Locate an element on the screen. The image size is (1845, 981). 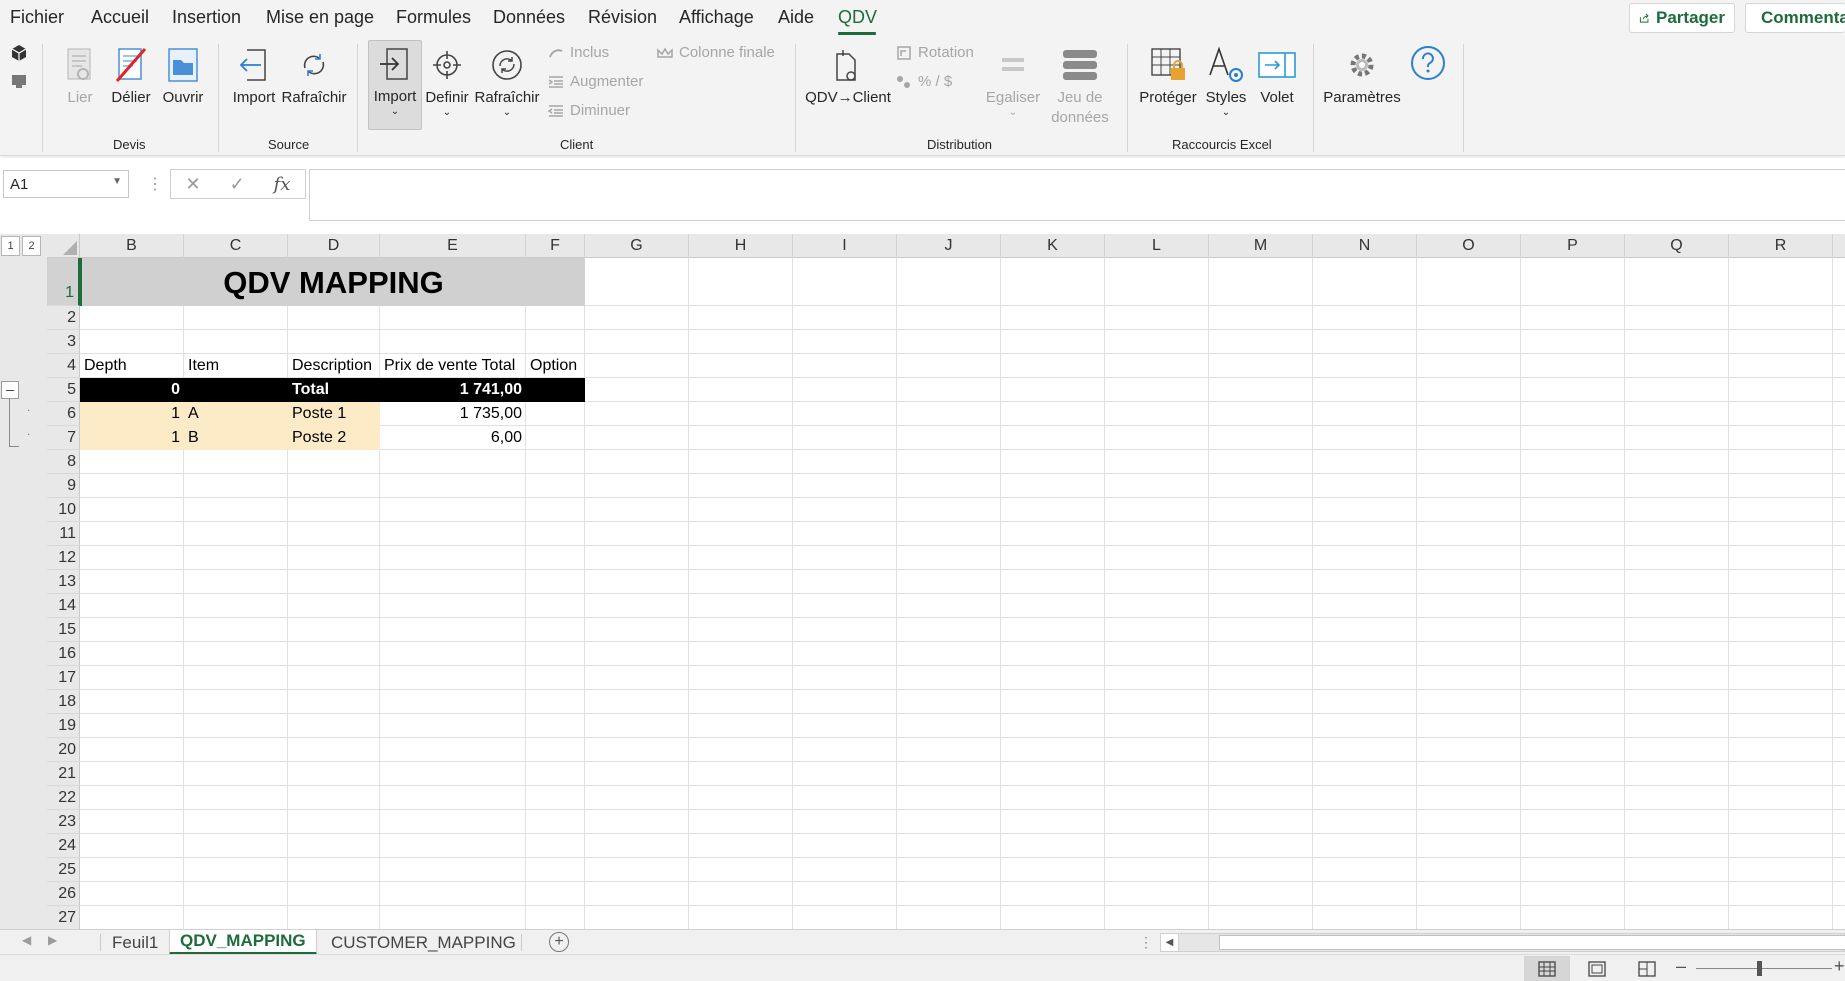
column-header: O is located at coordinates (1469, 246).